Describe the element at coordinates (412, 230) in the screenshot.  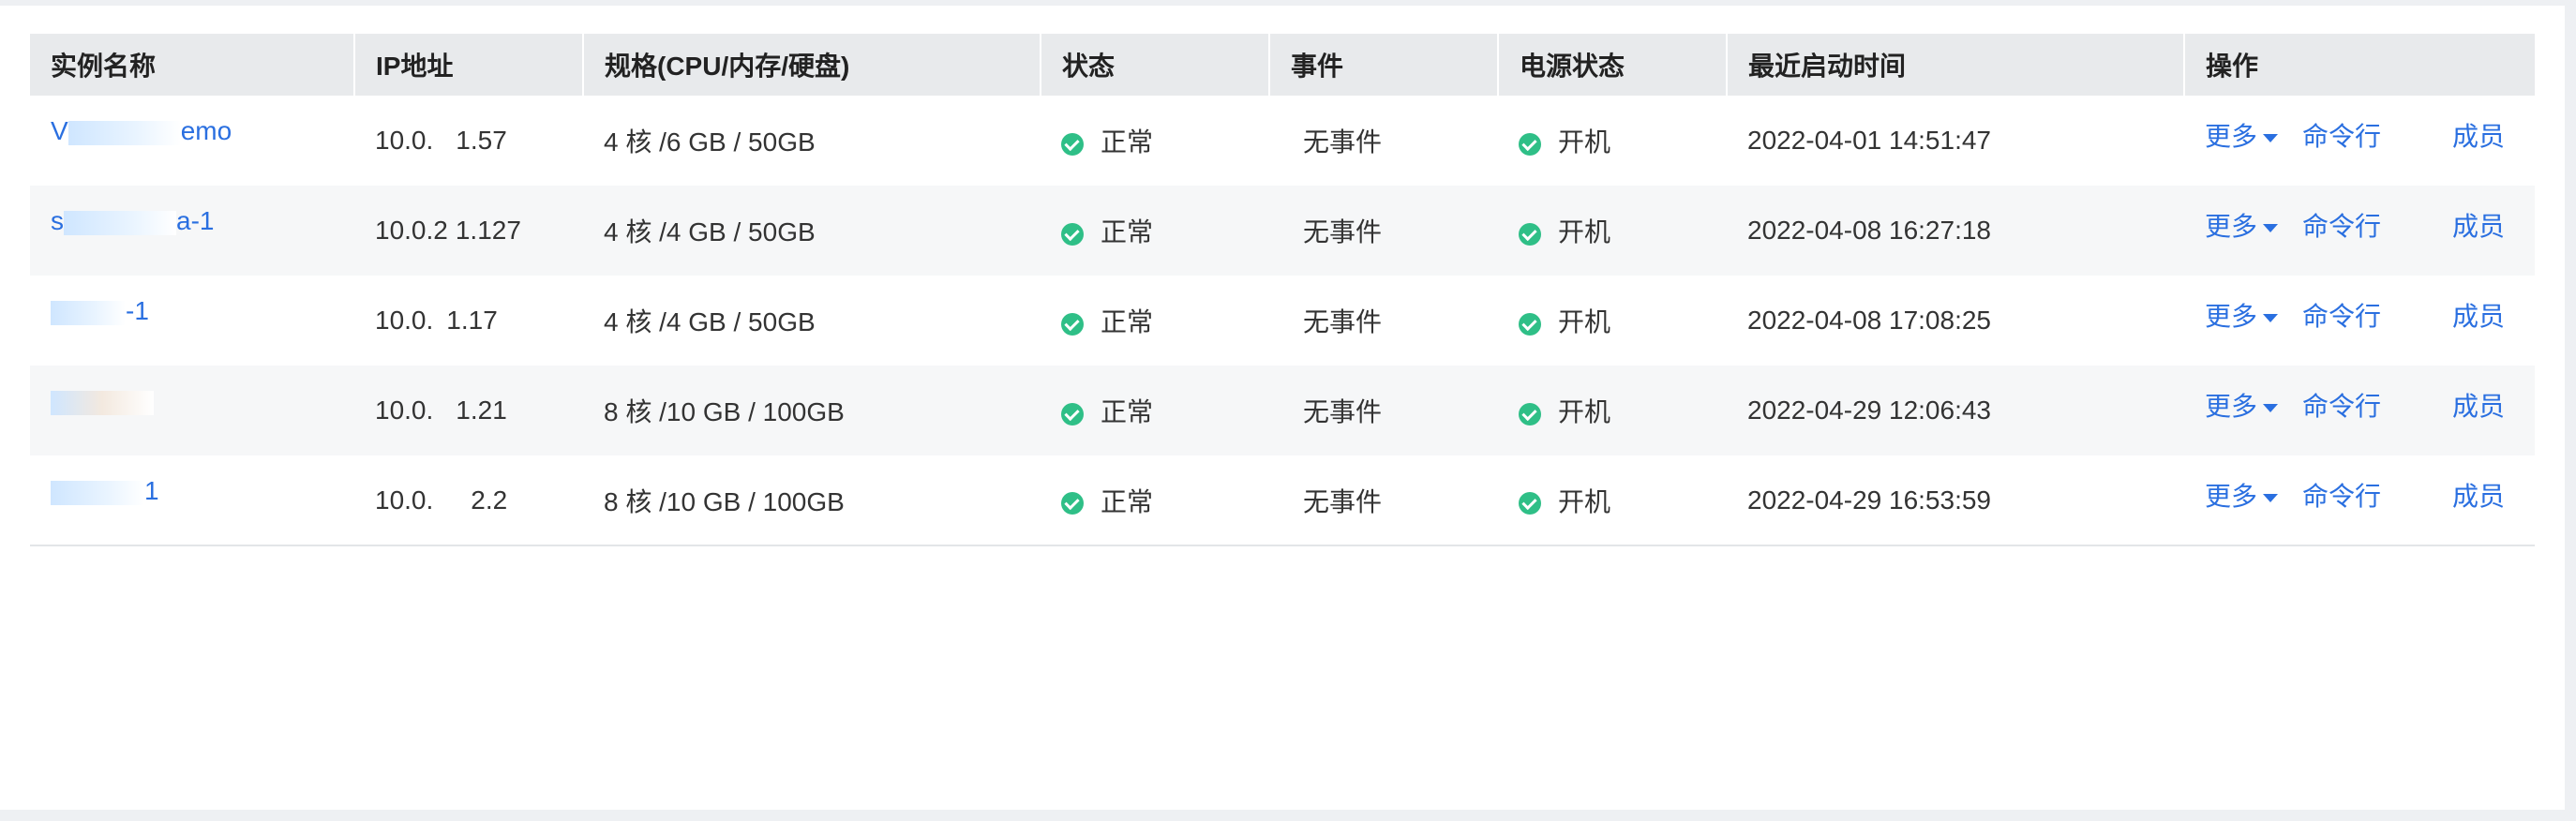
I see `ip-prefix: 10.0.2` at that location.